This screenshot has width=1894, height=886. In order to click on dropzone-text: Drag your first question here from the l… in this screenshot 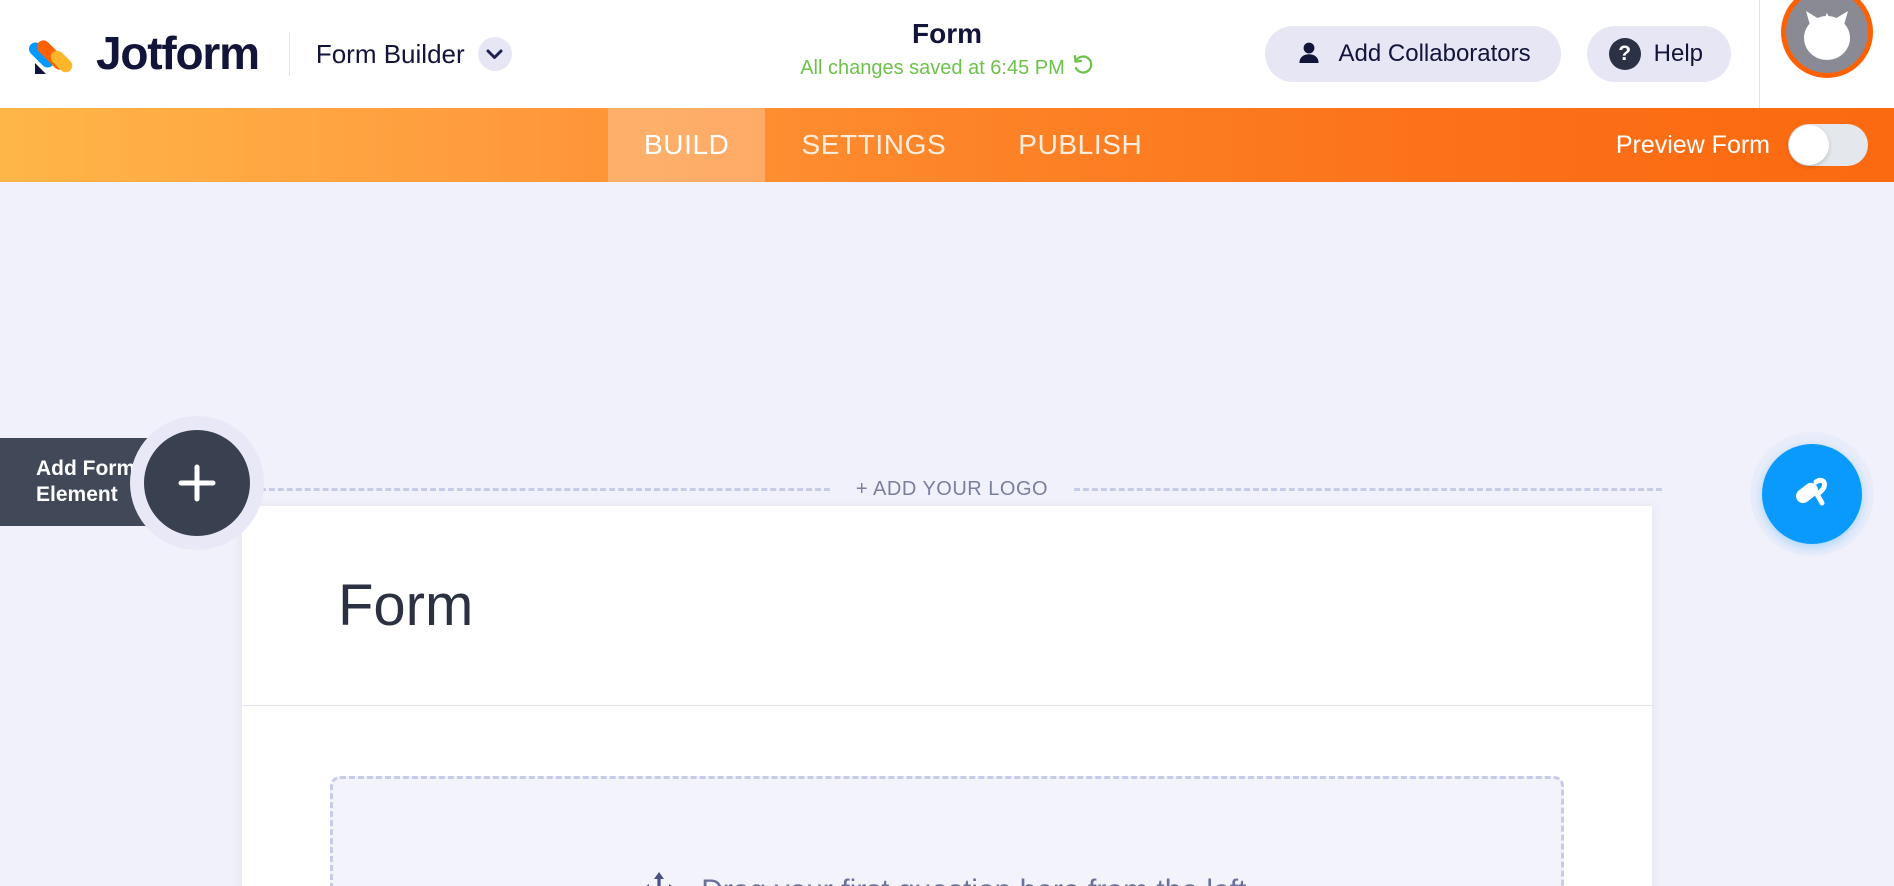, I will do `click(978, 880)`.